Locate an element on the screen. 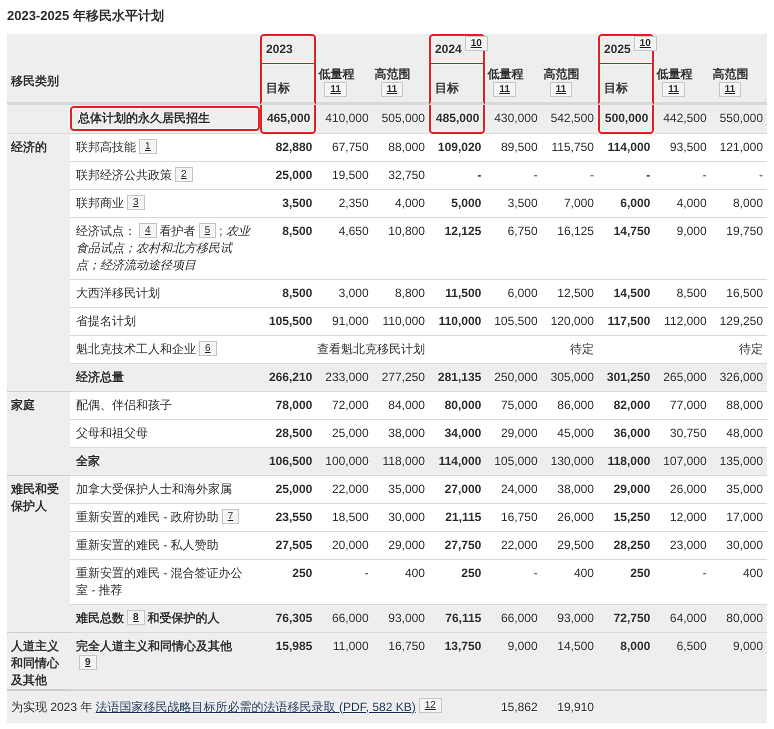  category-label: 经济的 is located at coordinates (29, 147).